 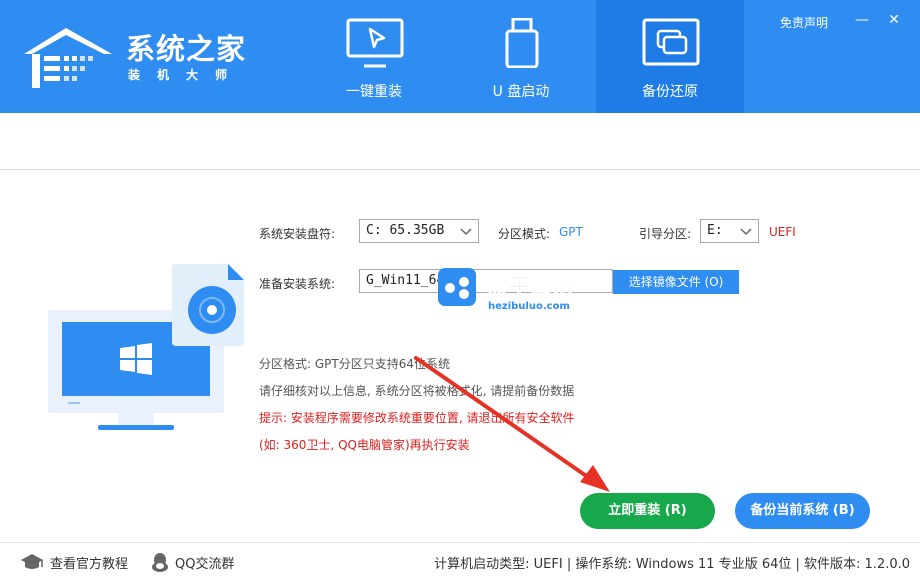 What do you see at coordinates (68, 58) in the screenshot?
I see `house-logo-icon` at bounding box center [68, 58].